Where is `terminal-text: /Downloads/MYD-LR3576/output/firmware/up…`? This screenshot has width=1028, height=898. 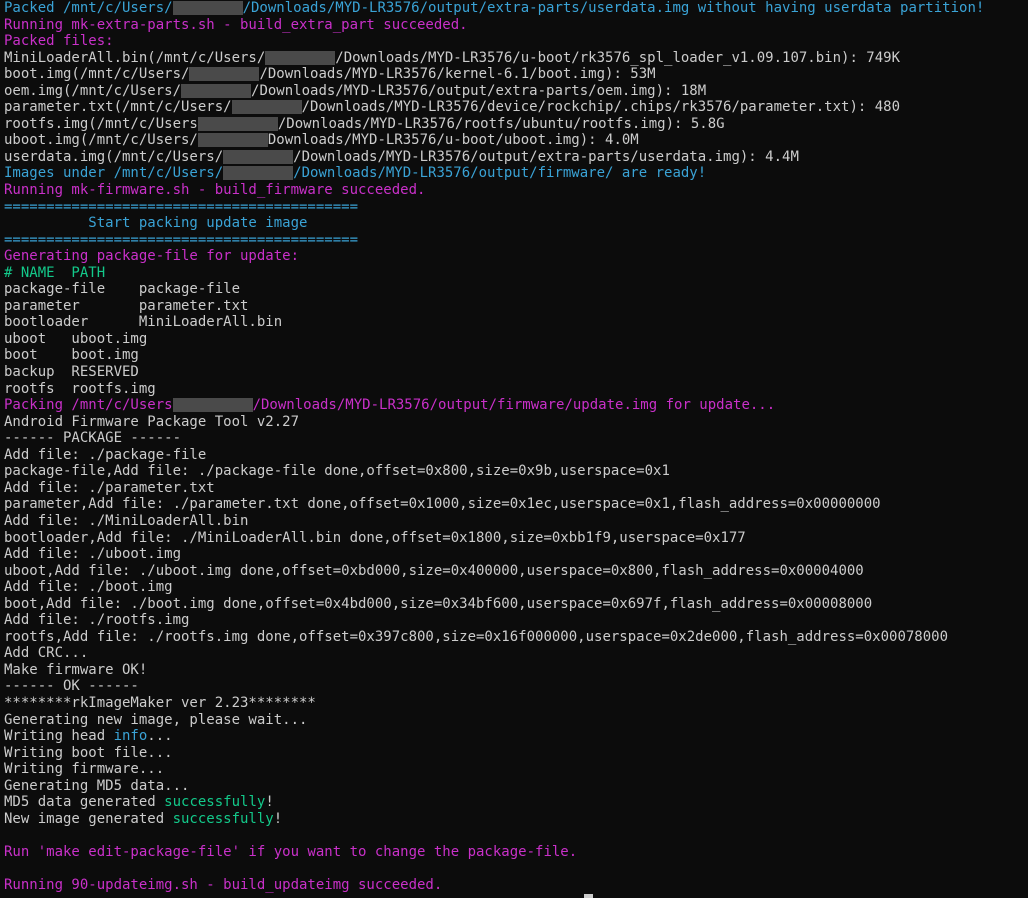 terminal-text: /Downloads/MYD-LR3576/output/firmware/up… is located at coordinates (514, 405).